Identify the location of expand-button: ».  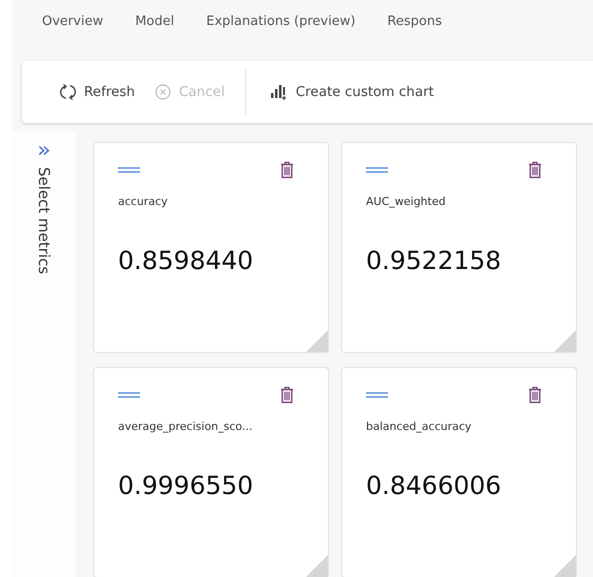
(44, 151).